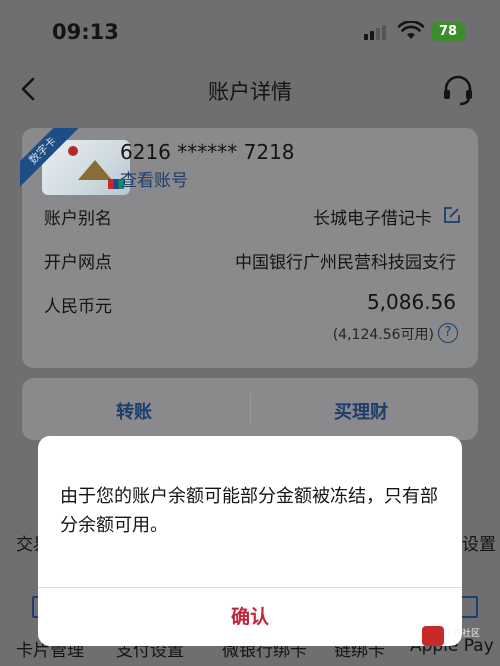 Image resolution: width=500 pixels, height=666 pixels. I want to click on dialog-message: 由于您的账户余额可能部分金额被冻结，只有部分余额可用。, so click(249, 511).